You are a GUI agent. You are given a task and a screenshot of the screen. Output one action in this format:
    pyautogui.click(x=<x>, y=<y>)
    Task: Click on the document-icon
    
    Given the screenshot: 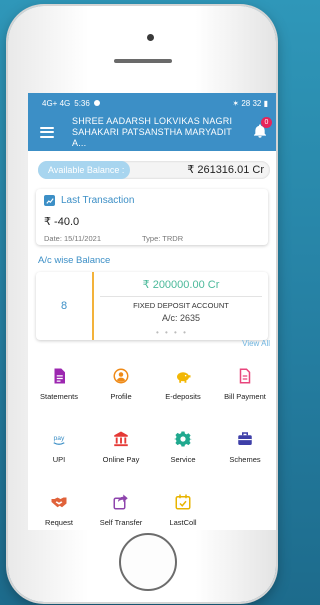 What is the action you would take?
    pyautogui.click(x=59, y=376)
    